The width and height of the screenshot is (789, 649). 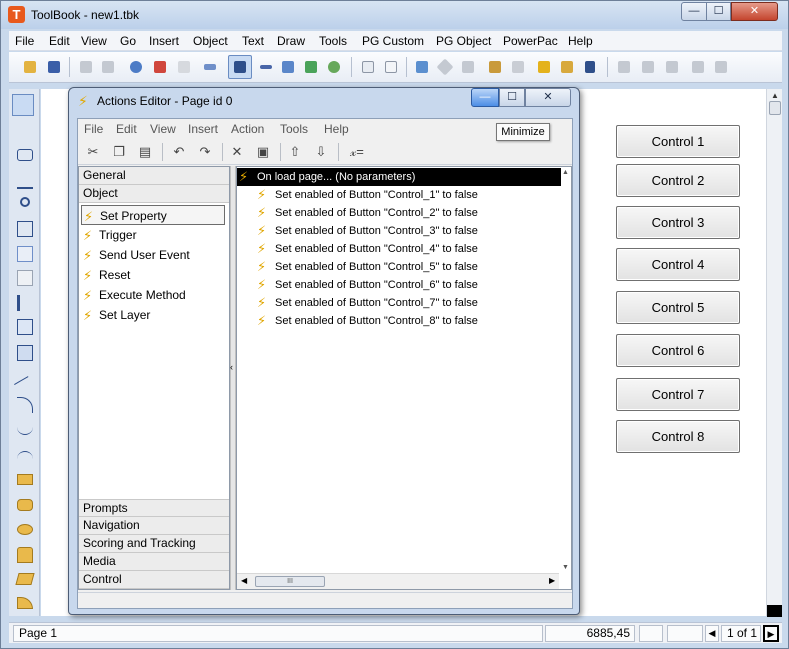 What do you see at coordinates (518, 67) in the screenshot?
I see `script-icon` at bounding box center [518, 67].